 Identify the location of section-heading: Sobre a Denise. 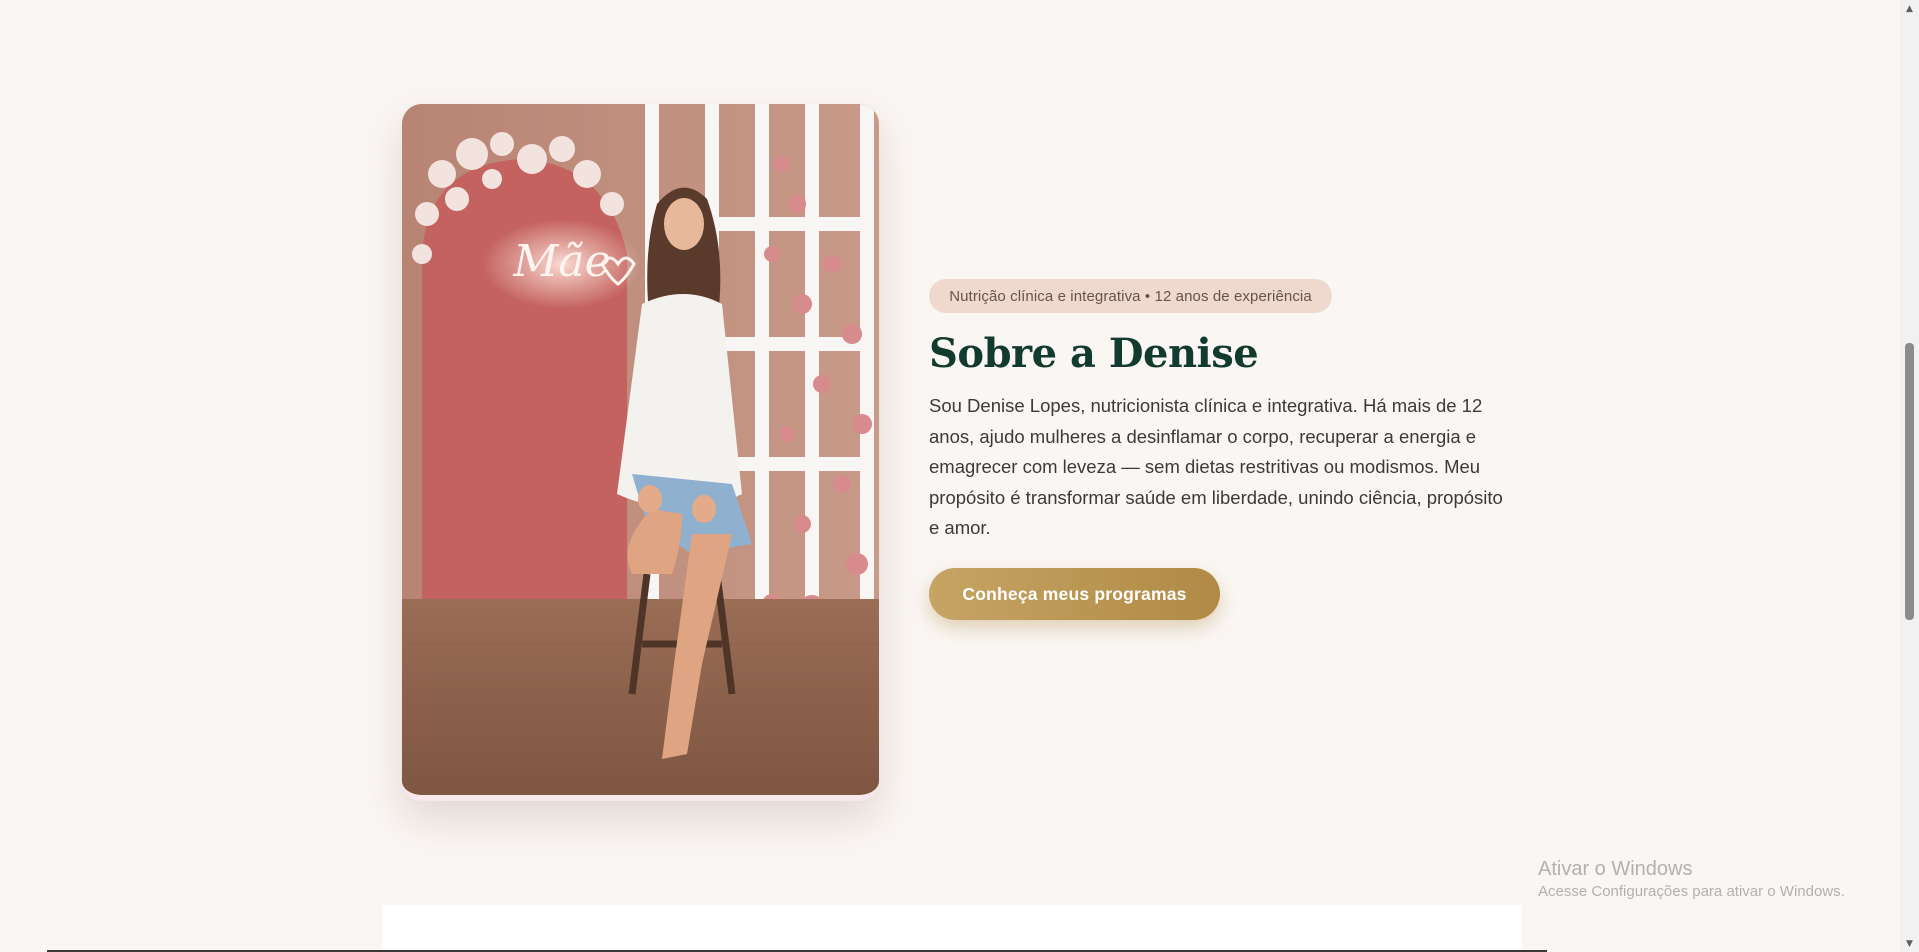
(1094, 353).